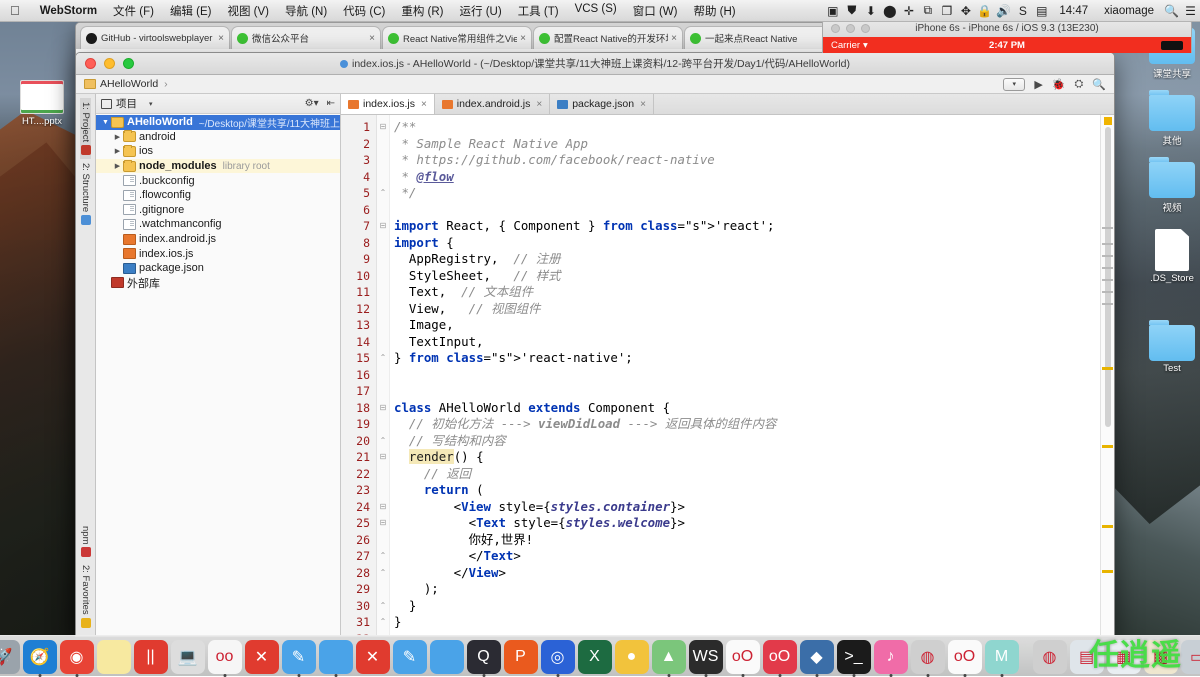  What do you see at coordinates (364, 11) in the screenshot?
I see `menu-item-4: 代码 (C)` at bounding box center [364, 11].